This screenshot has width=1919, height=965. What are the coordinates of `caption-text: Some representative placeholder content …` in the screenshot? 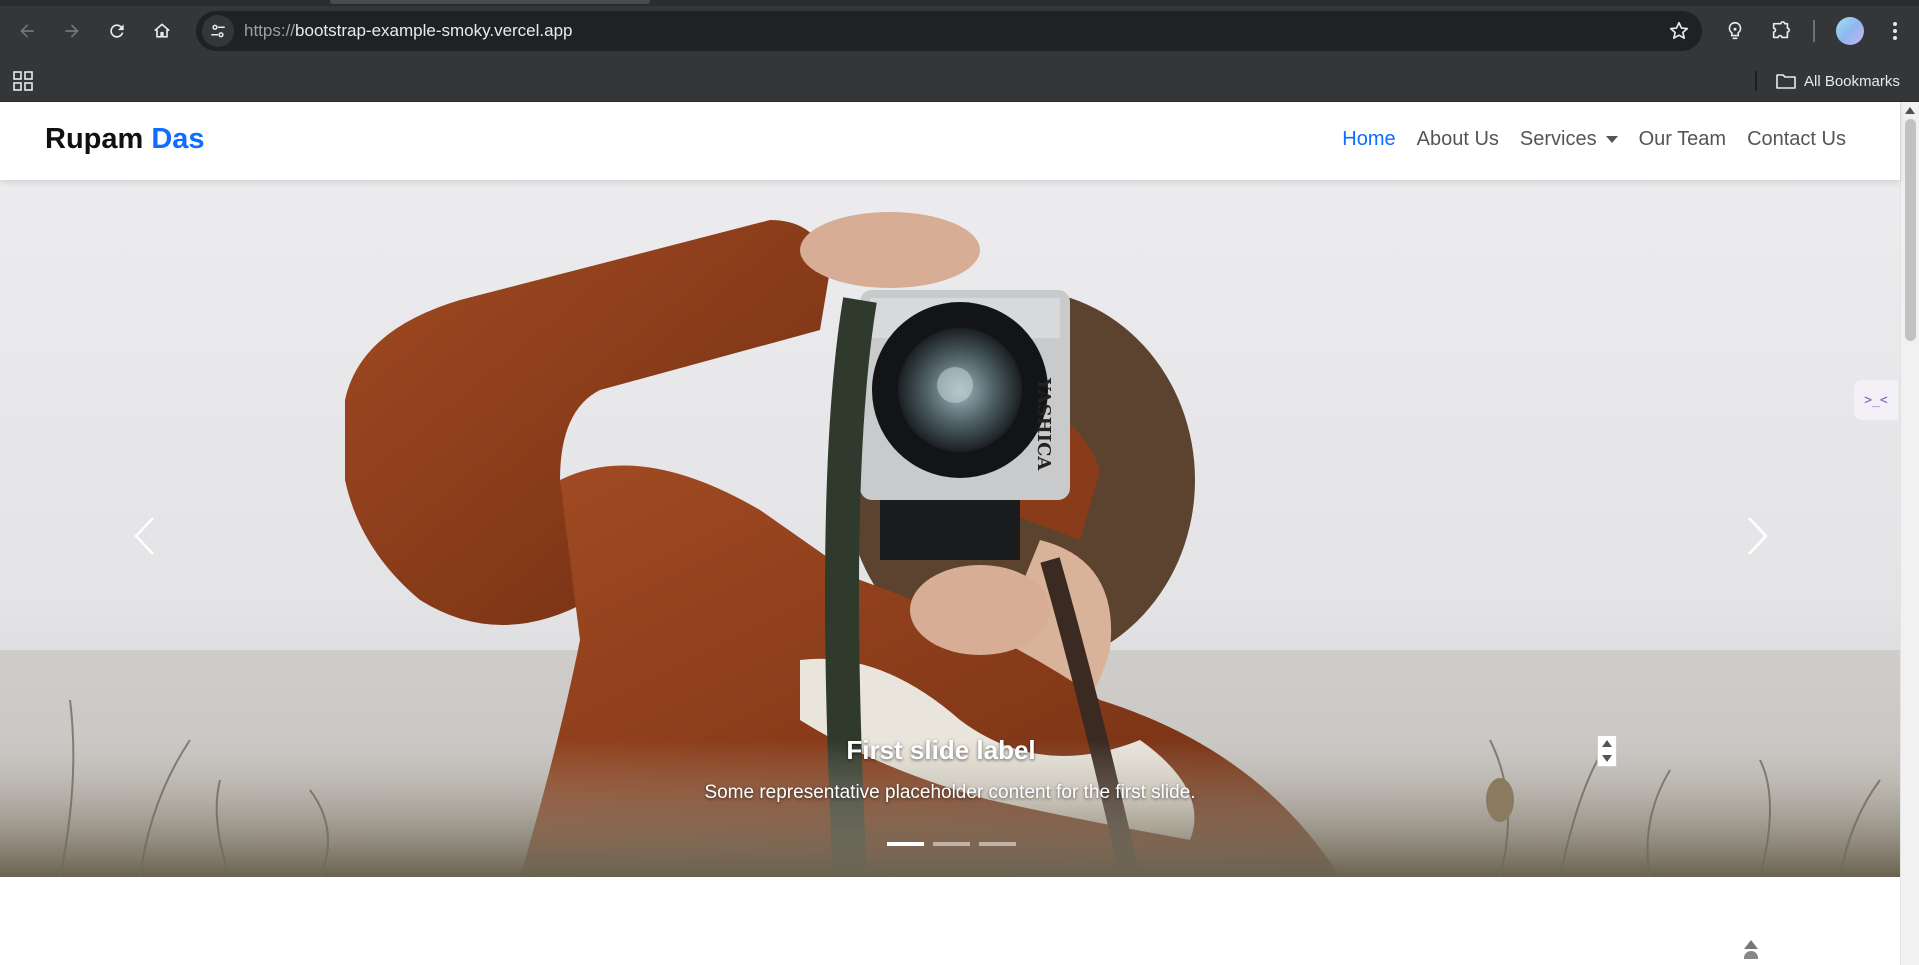 It's located at (950, 792).